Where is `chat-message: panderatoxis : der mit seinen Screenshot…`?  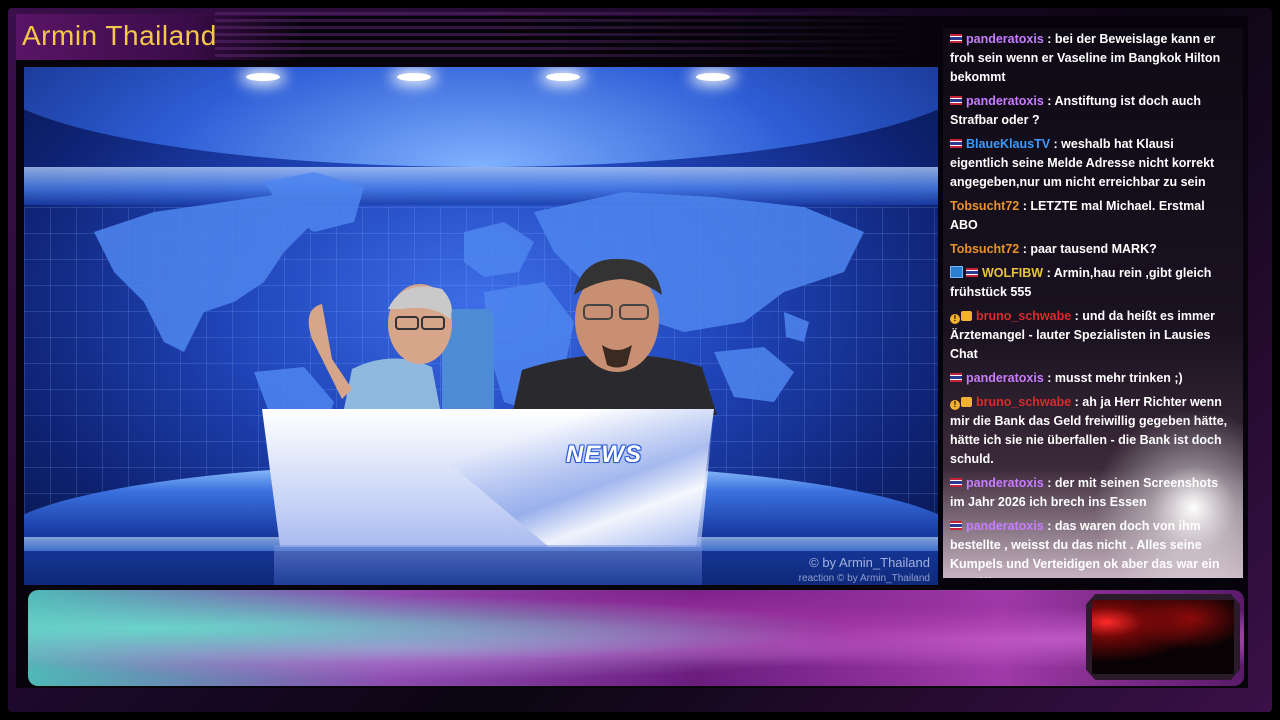 chat-message: panderatoxis : der mit seinen Screenshot… is located at coordinates (1092, 493).